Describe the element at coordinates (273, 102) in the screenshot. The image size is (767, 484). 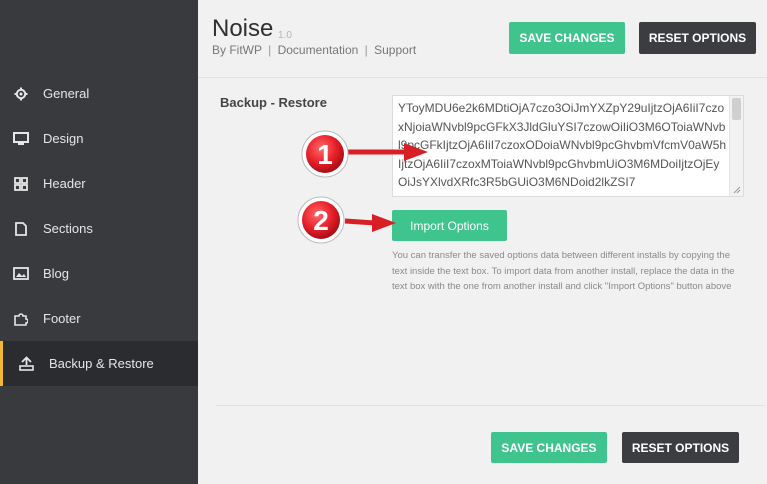
I see `backup-restore-label: Backup - Restore` at that location.